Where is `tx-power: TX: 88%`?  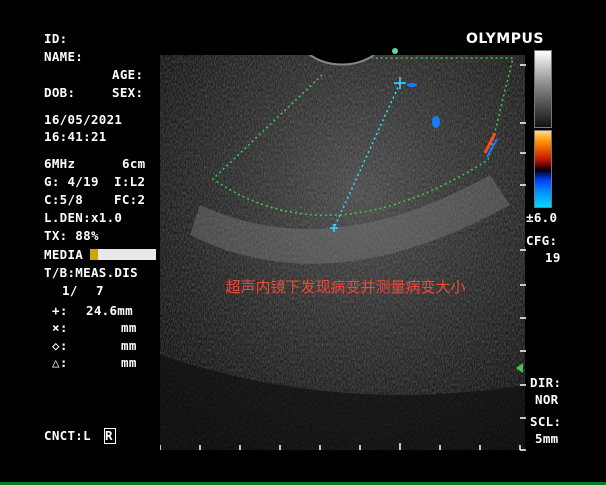 tx-power: TX: 88% is located at coordinates (71, 235).